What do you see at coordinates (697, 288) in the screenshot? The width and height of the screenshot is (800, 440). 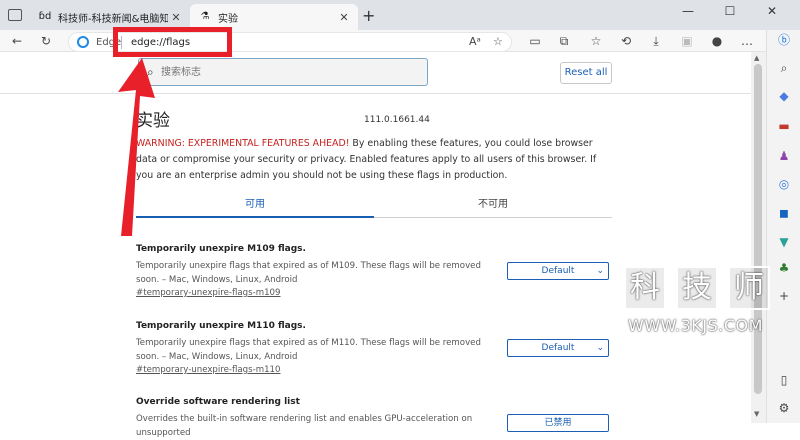 I see `watermark-char: 技` at bounding box center [697, 288].